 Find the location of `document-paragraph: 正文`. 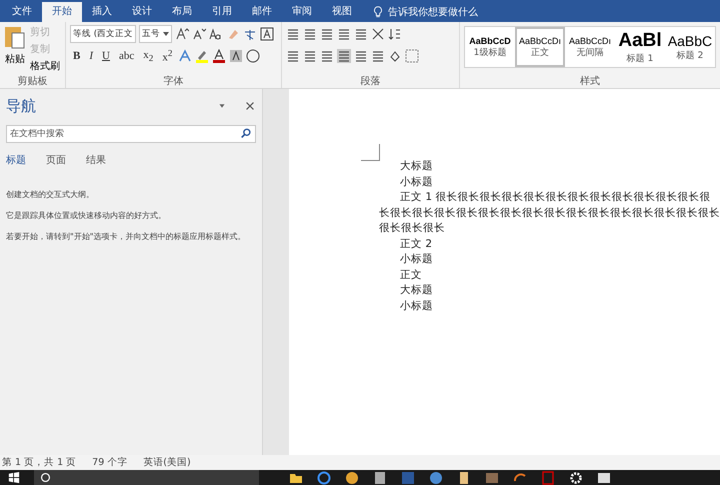

document-paragraph: 正文 is located at coordinates (411, 275).